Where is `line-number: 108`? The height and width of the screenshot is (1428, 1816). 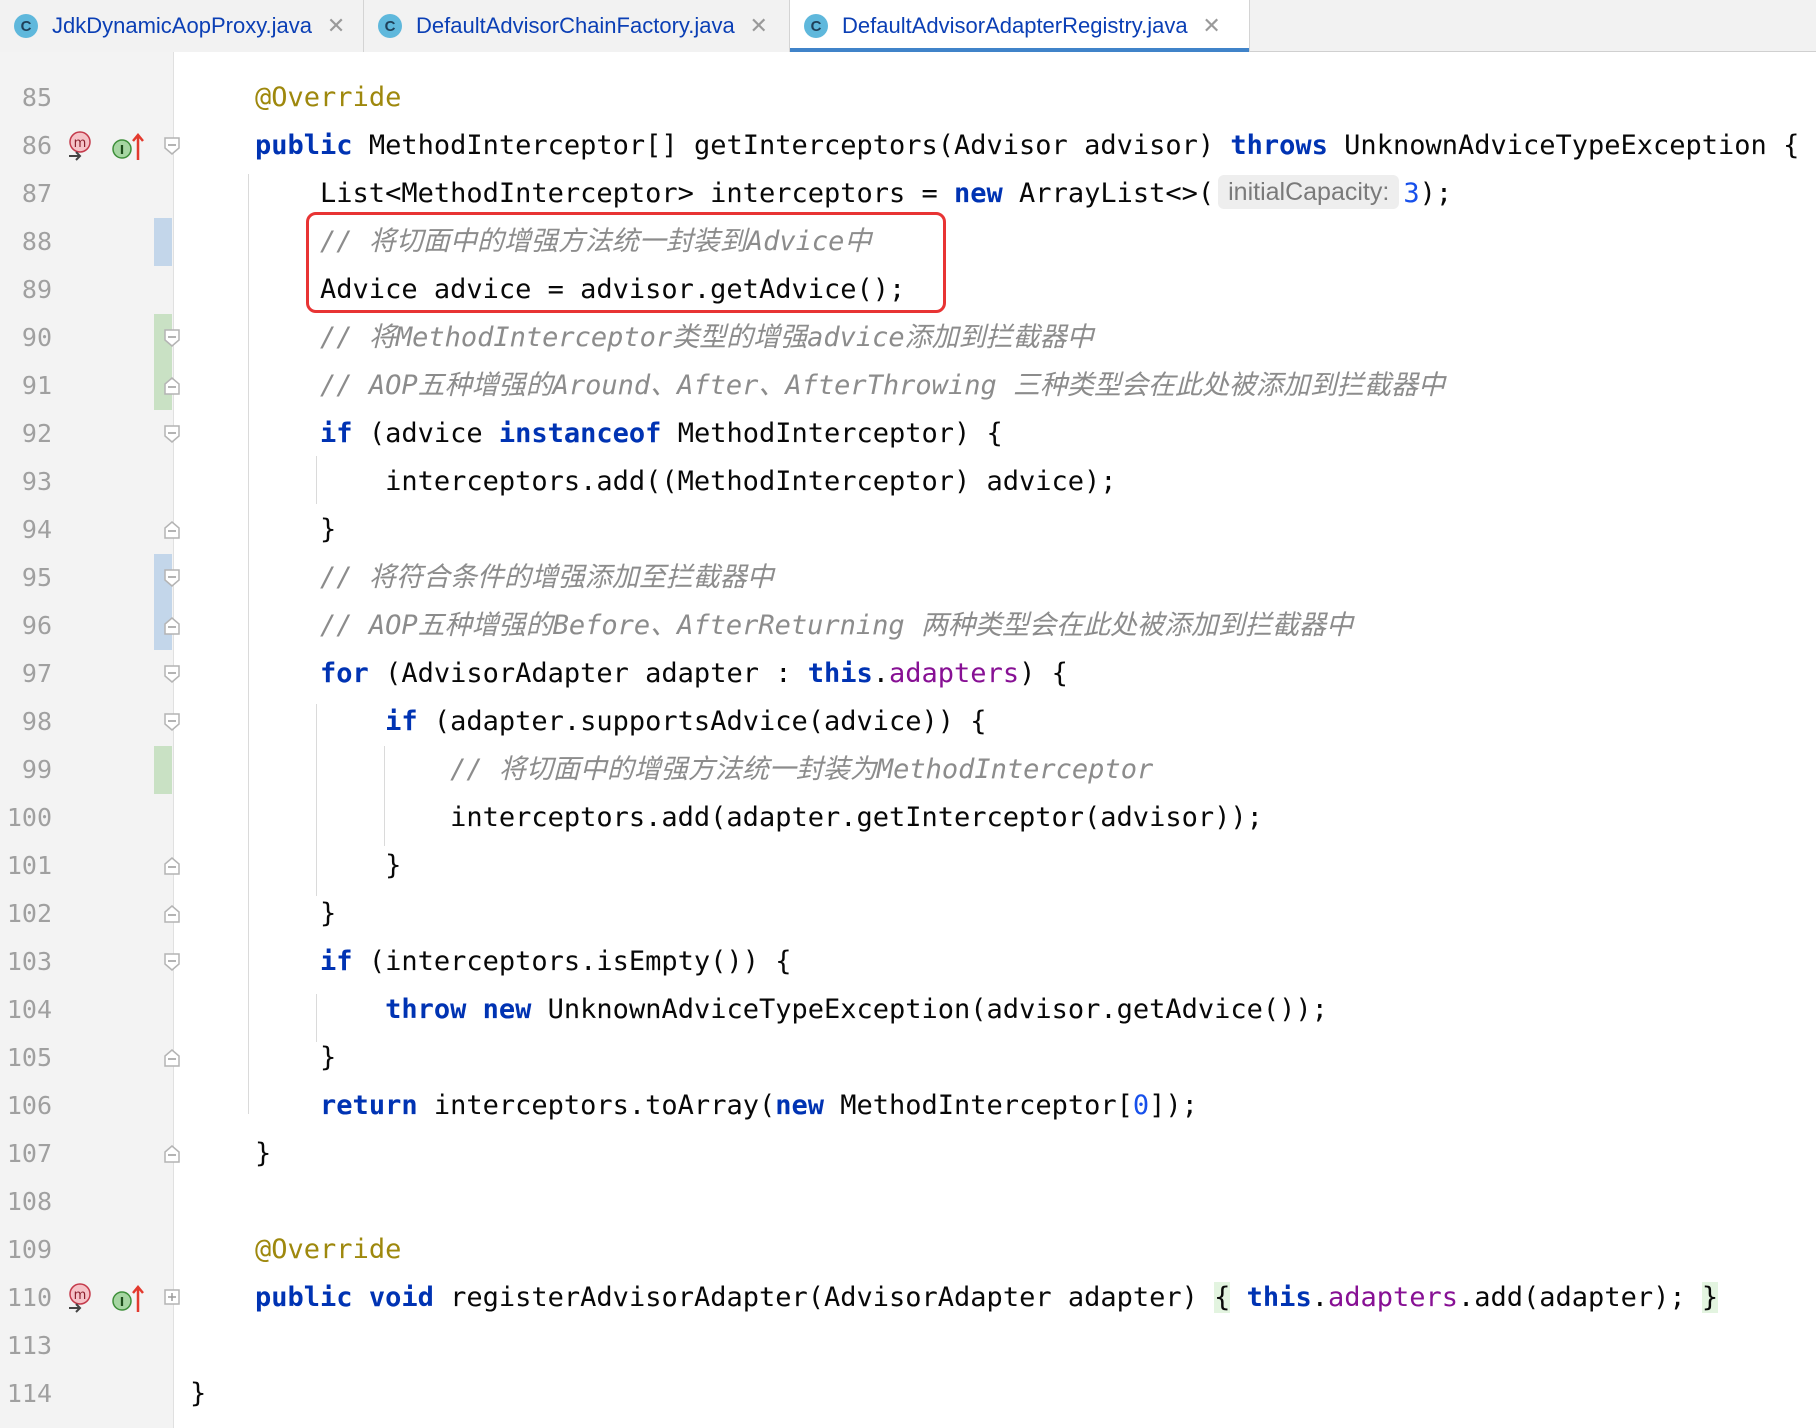
line-number: 108 is located at coordinates (26, 1202).